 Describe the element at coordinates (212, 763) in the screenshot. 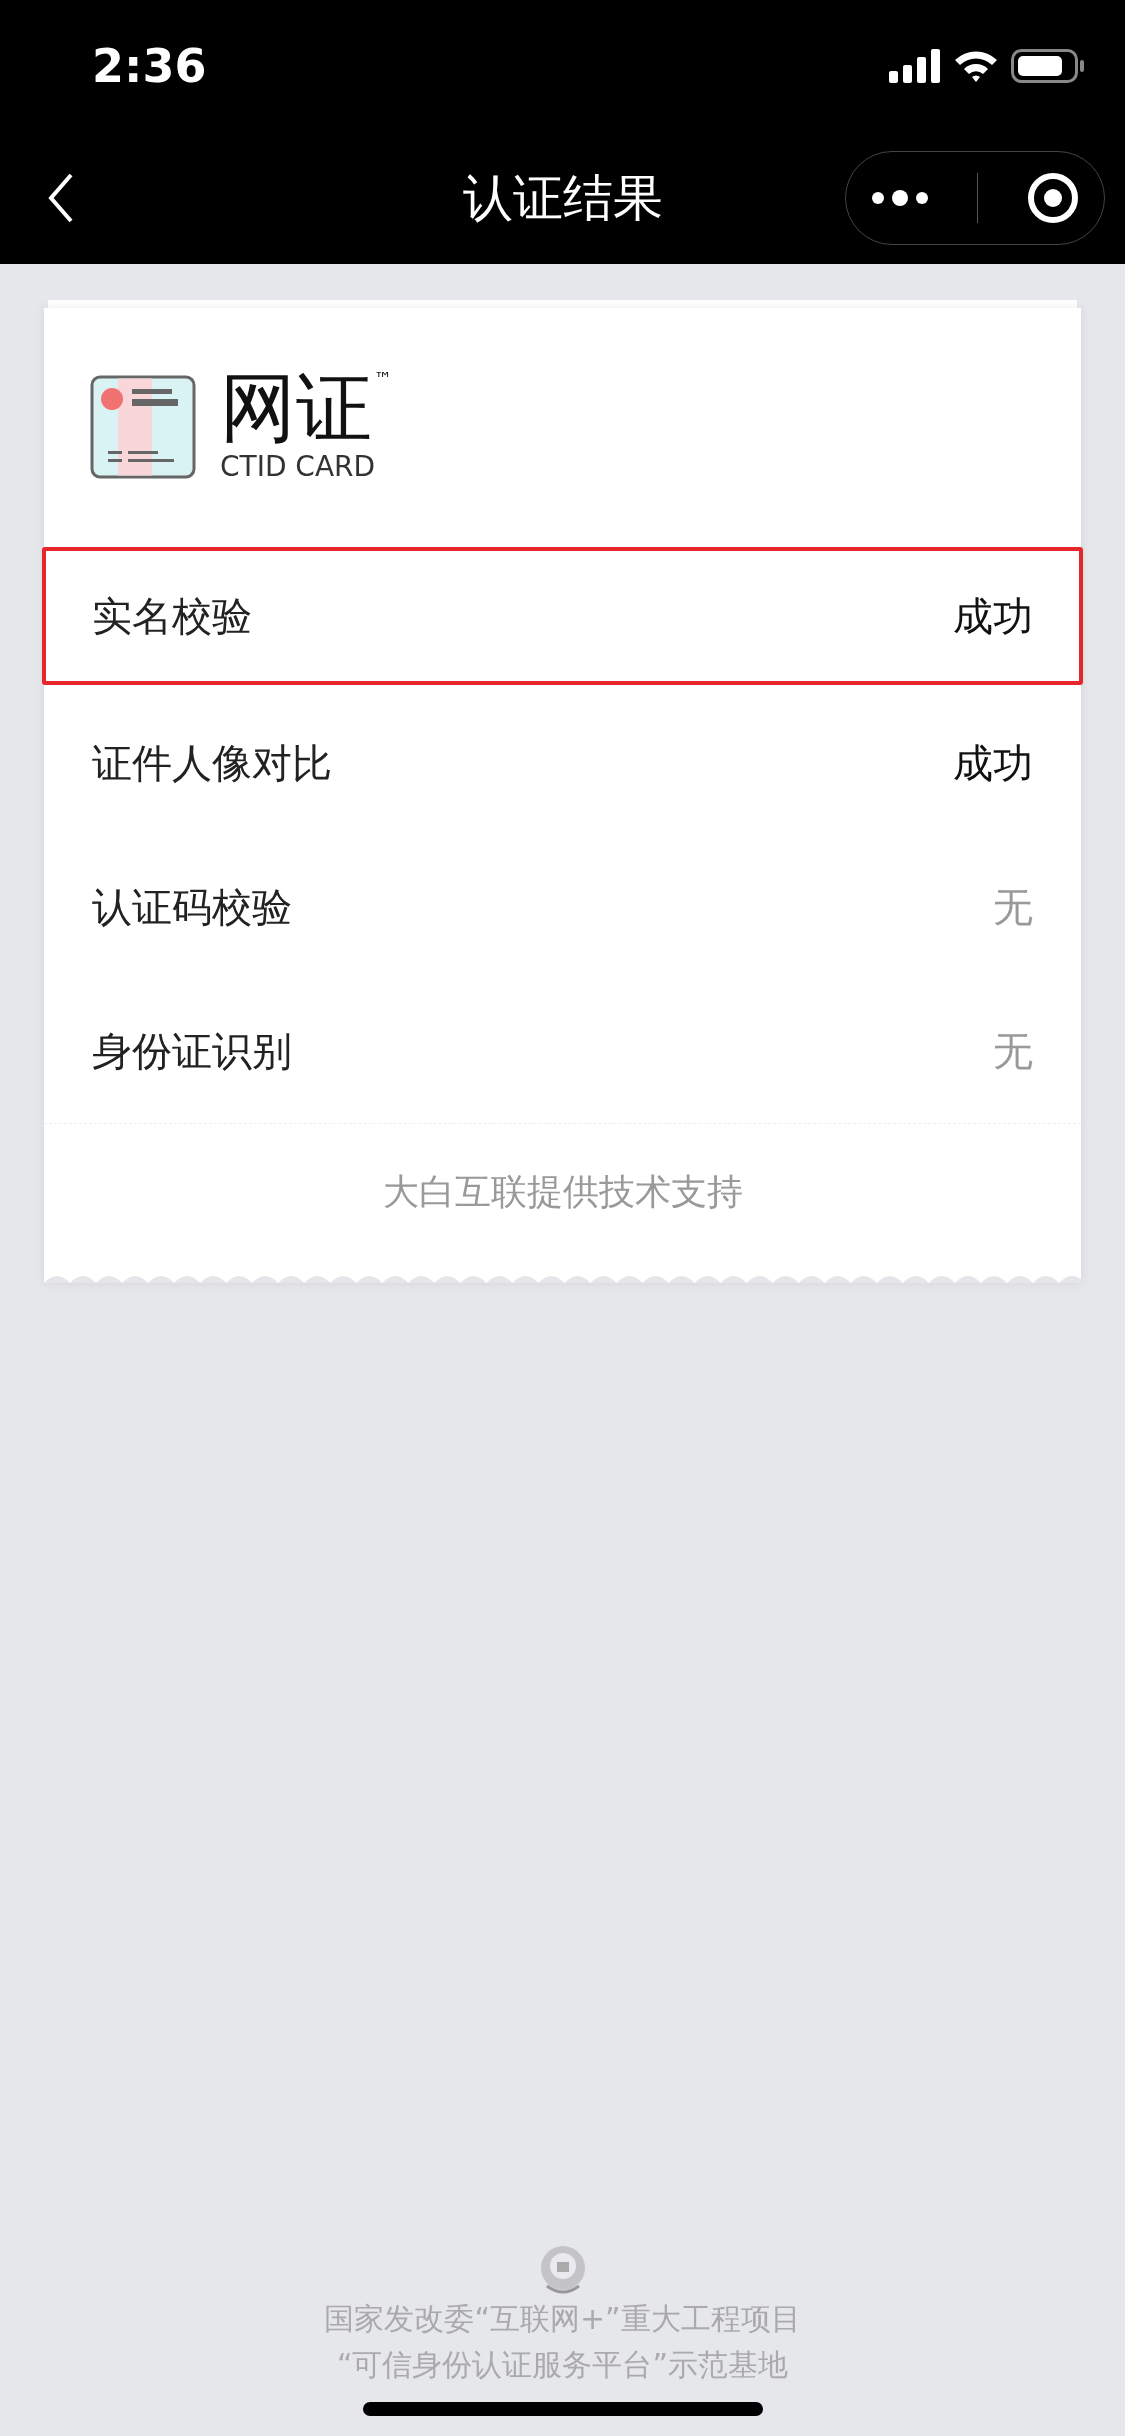

I see `result-label: 证件人像对比` at that location.